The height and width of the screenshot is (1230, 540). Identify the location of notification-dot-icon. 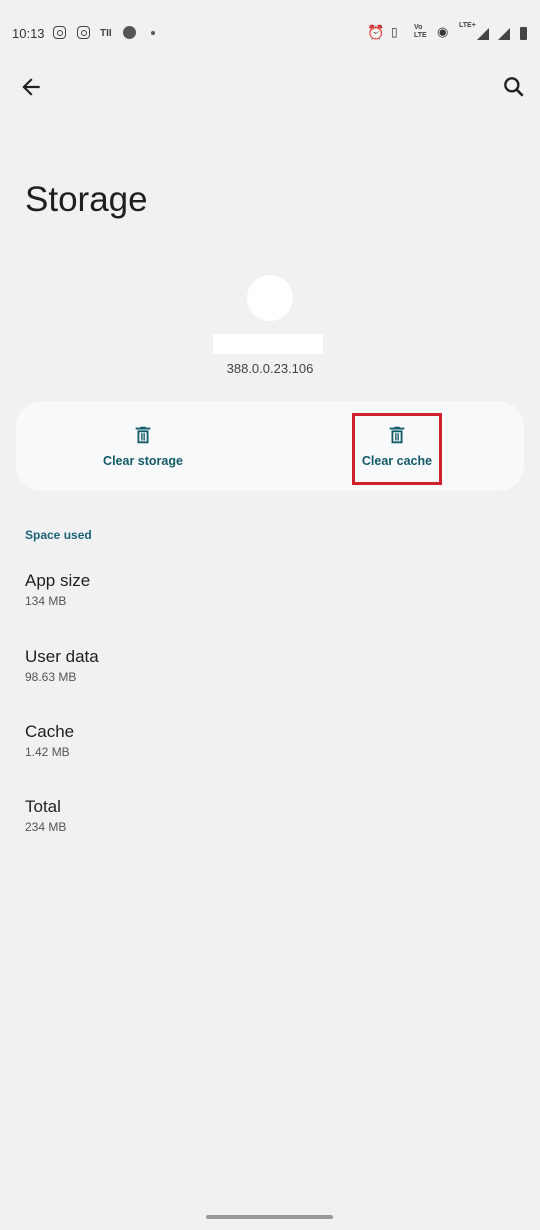
(153, 33).